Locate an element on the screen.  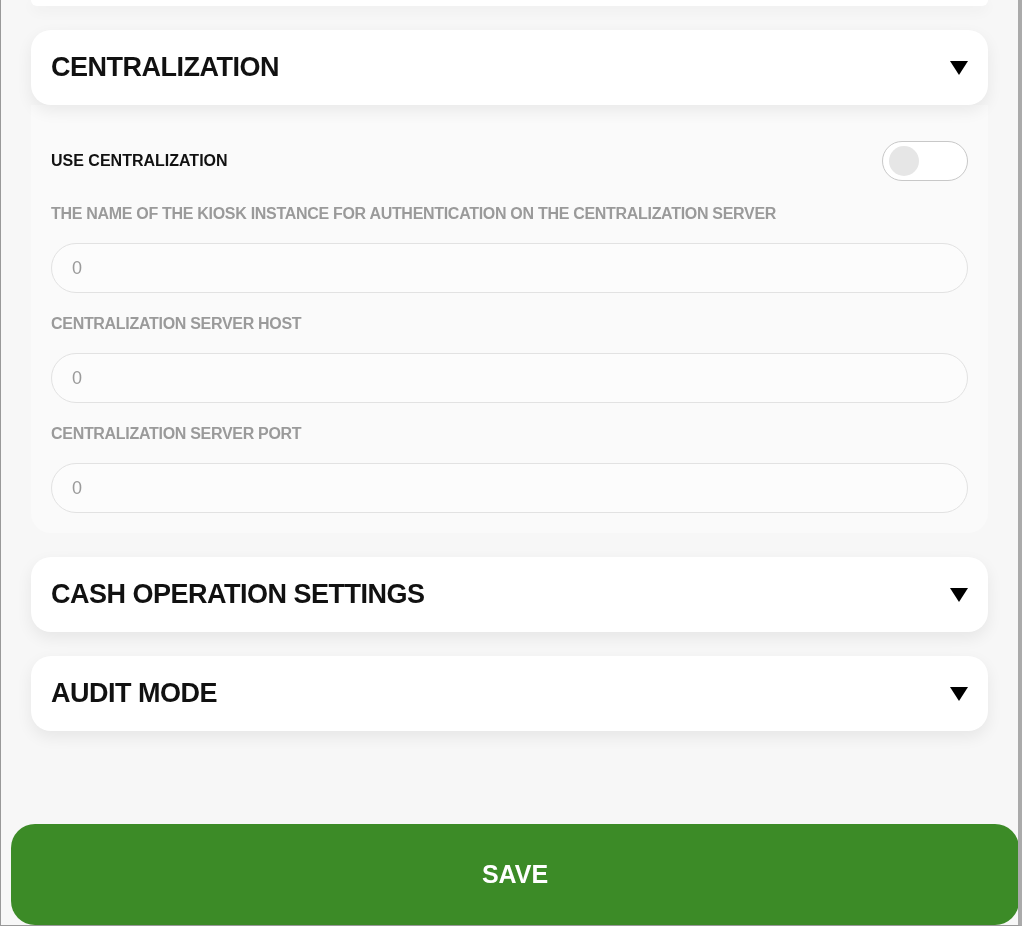
field-label: CENTRALIZATION SERVER PORT is located at coordinates (177, 434).